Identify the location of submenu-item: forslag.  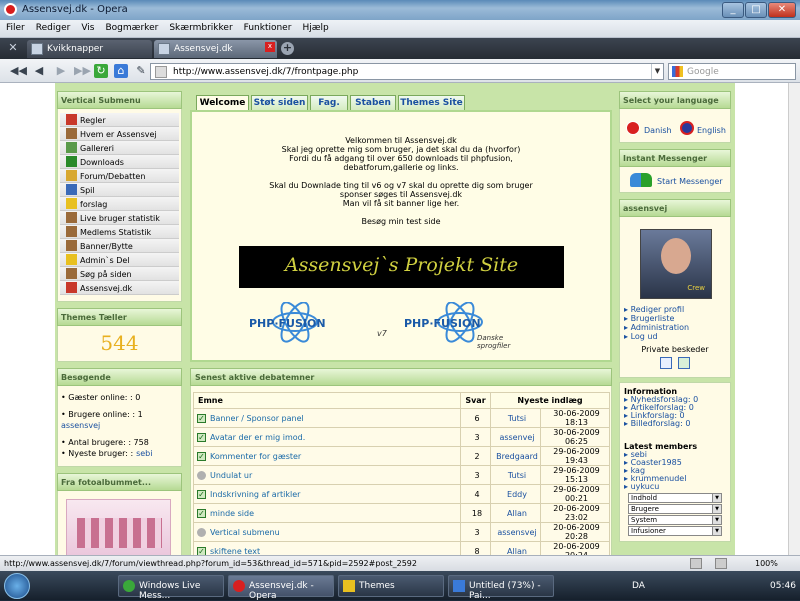
(119, 204).